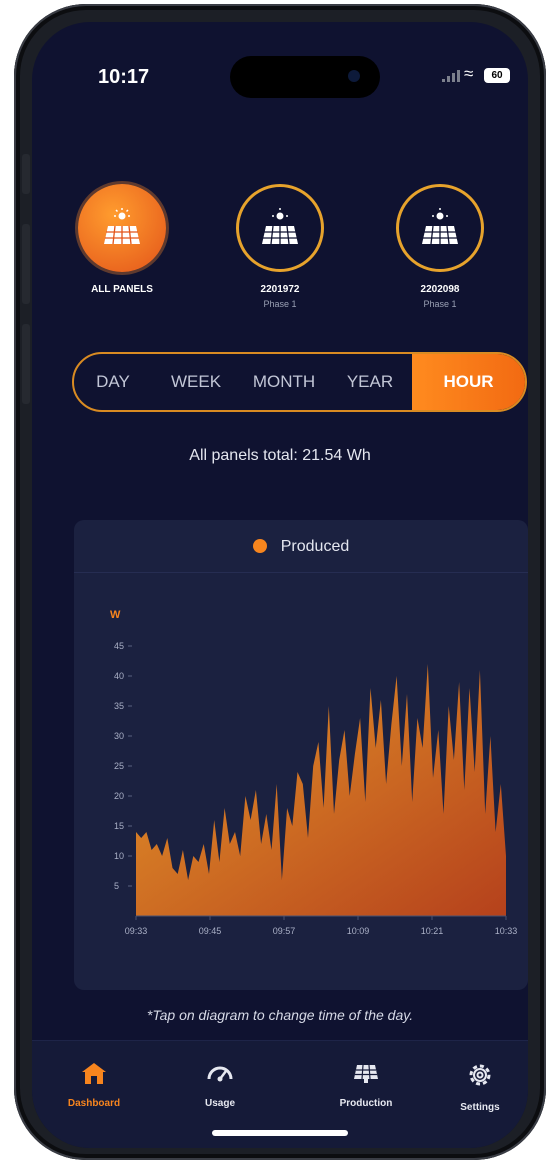 This screenshot has width=554, height=1166. What do you see at coordinates (94, 1085) in the screenshot?
I see `nav-dashboard: Dashboard` at bounding box center [94, 1085].